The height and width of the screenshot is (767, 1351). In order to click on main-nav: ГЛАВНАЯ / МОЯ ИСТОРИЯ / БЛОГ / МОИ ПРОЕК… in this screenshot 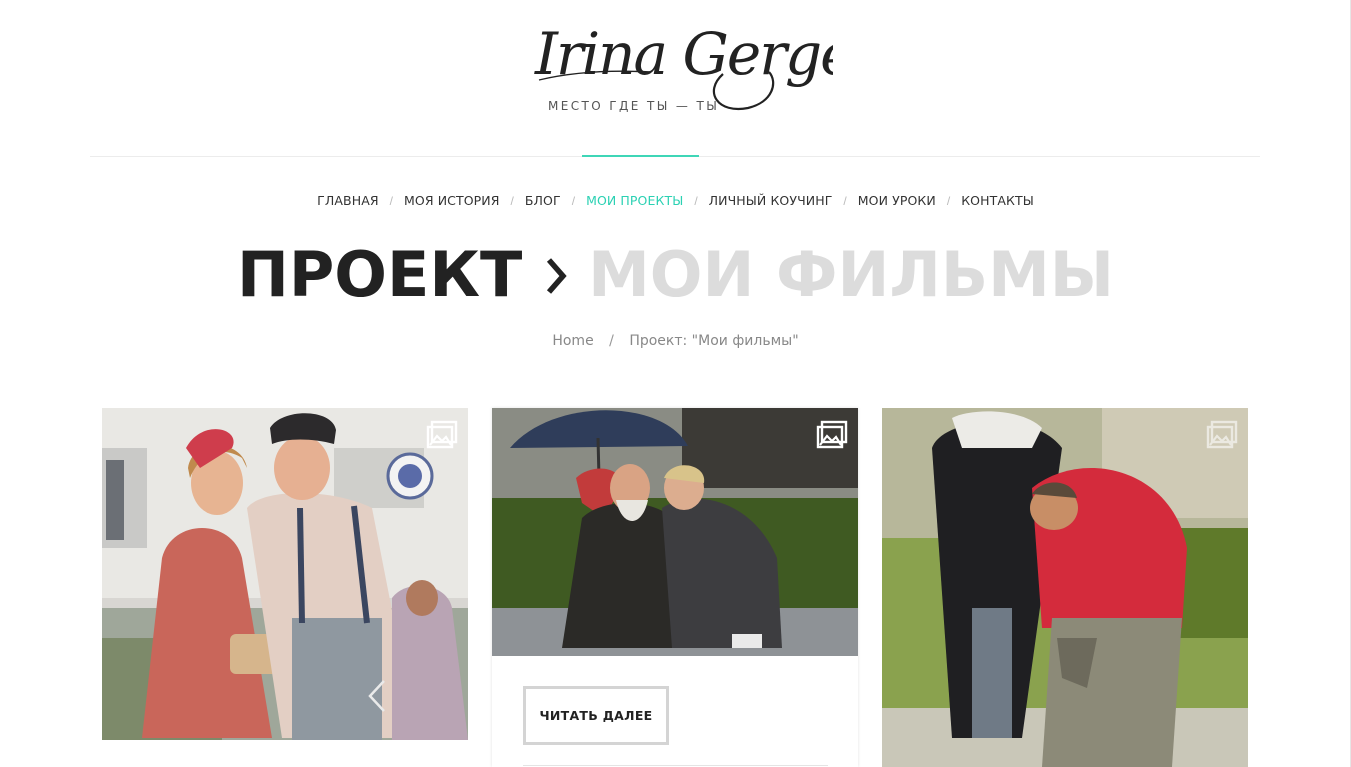, I will do `click(675, 200)`.